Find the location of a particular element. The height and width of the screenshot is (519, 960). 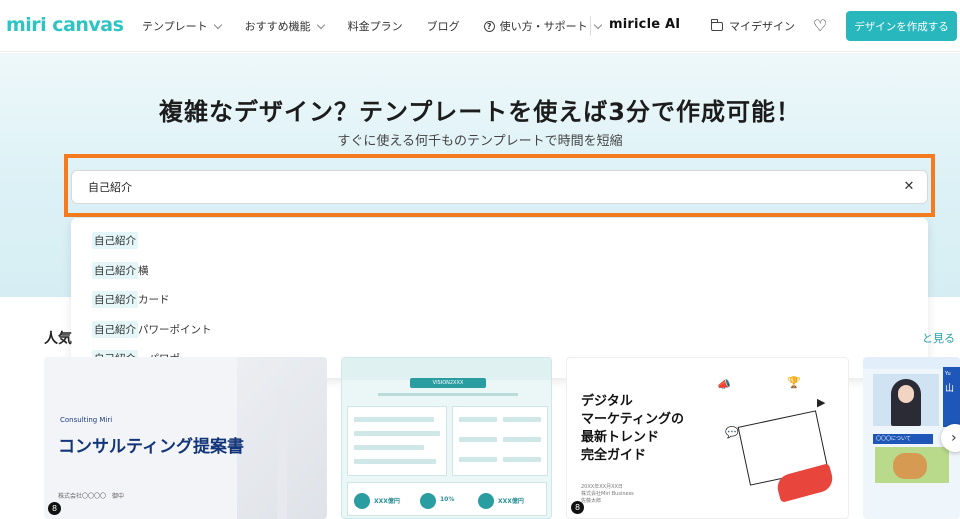

chat-icon: 💬 is located at coordinates (732, 432).